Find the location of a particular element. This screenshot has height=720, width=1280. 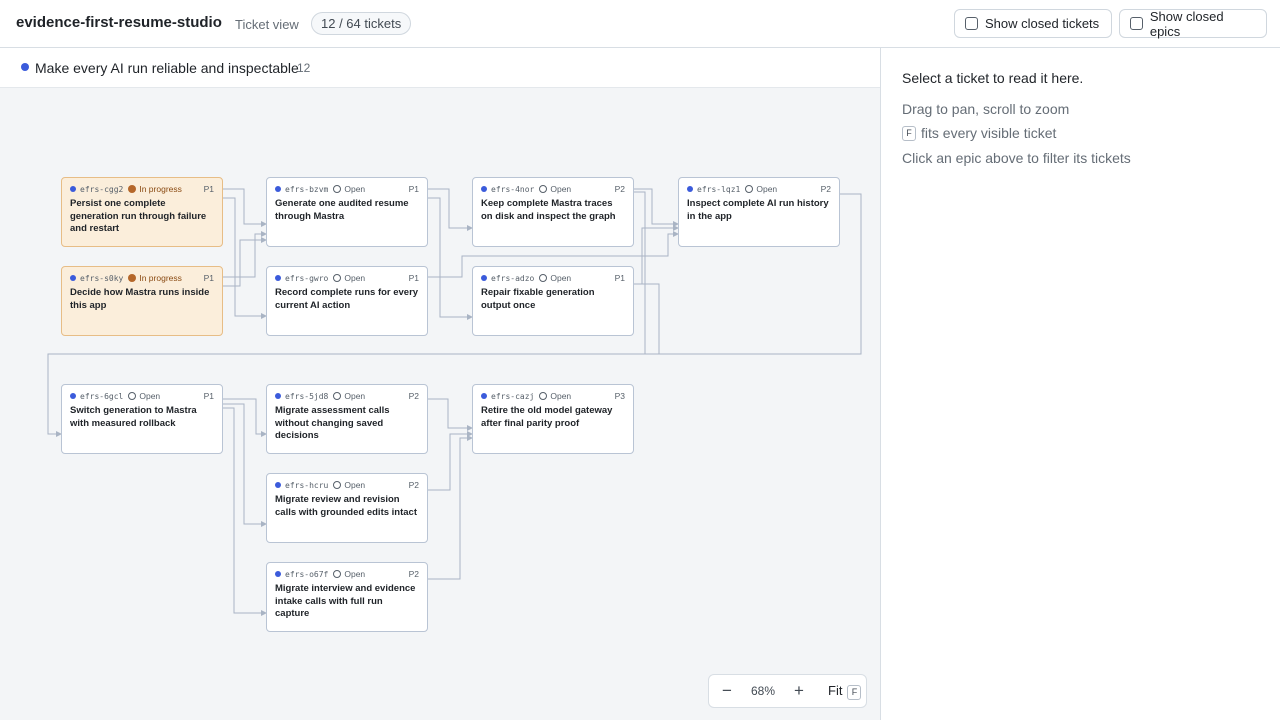

fit-button: Fit F is located at coordinates (845, 691).